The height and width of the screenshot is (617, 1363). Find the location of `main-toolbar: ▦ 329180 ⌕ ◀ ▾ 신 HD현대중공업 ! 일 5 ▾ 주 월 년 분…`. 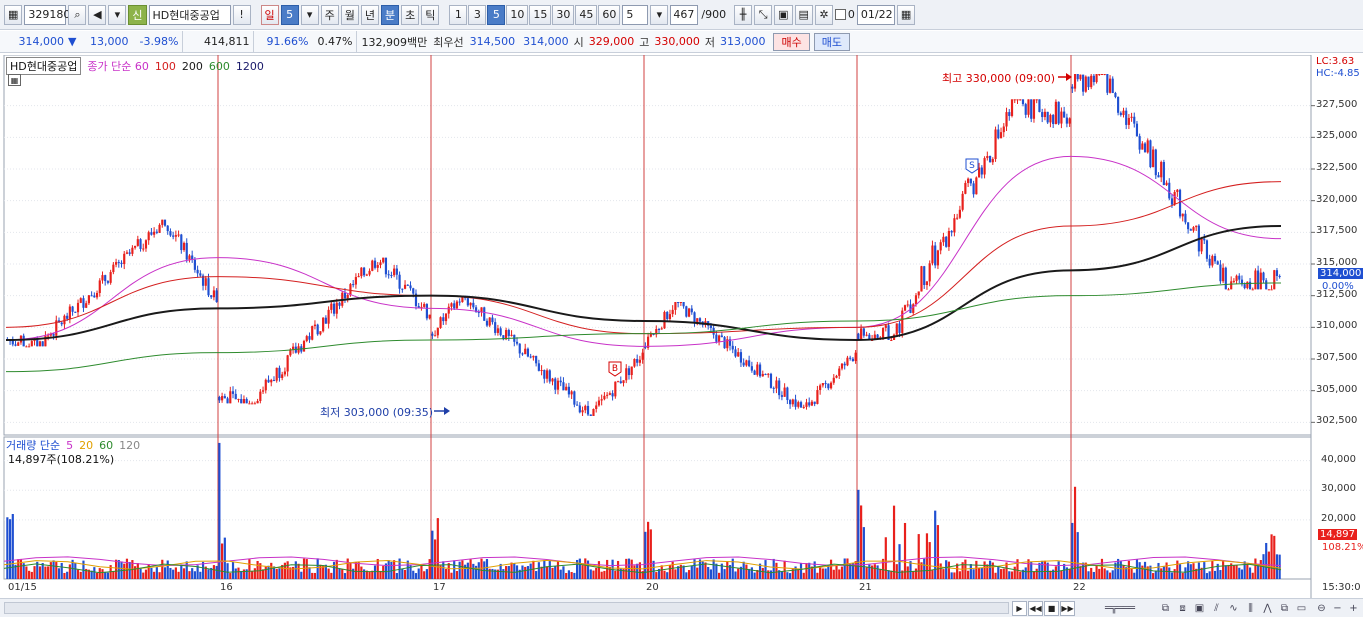

main-toolbar: ▦ 329180 ⌕ ◀ ▾ 신 HD현대중공업 ! 일 5 ▾ 주 월 년 분… is located at coordinates (681, 15).